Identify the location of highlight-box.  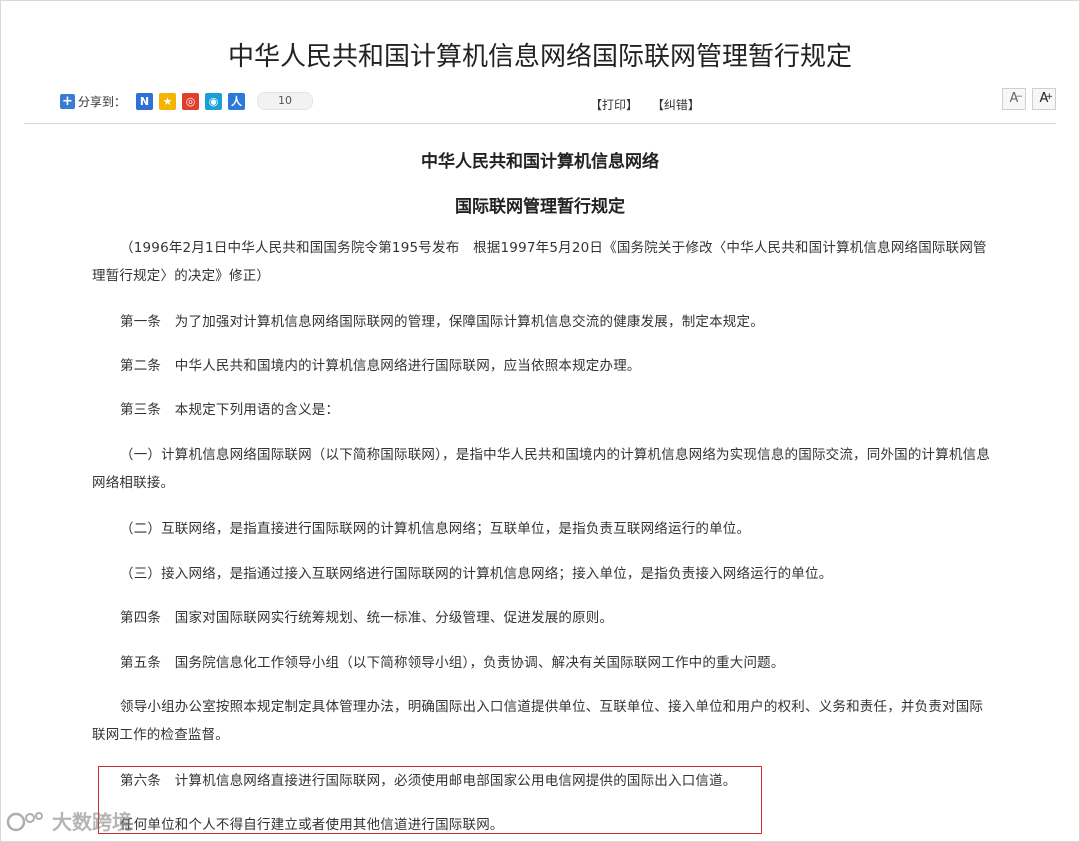
(430, 800).